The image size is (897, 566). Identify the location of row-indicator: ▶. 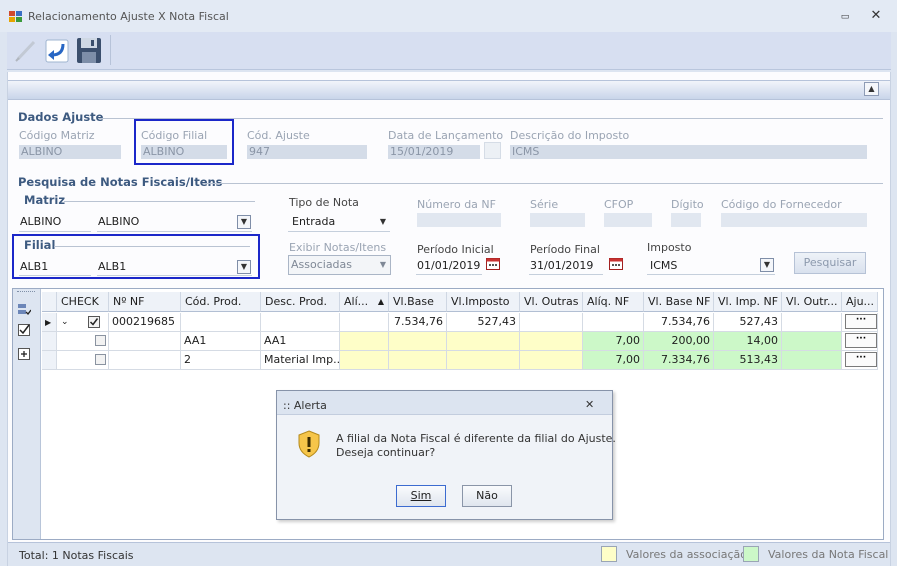
(49, 322).